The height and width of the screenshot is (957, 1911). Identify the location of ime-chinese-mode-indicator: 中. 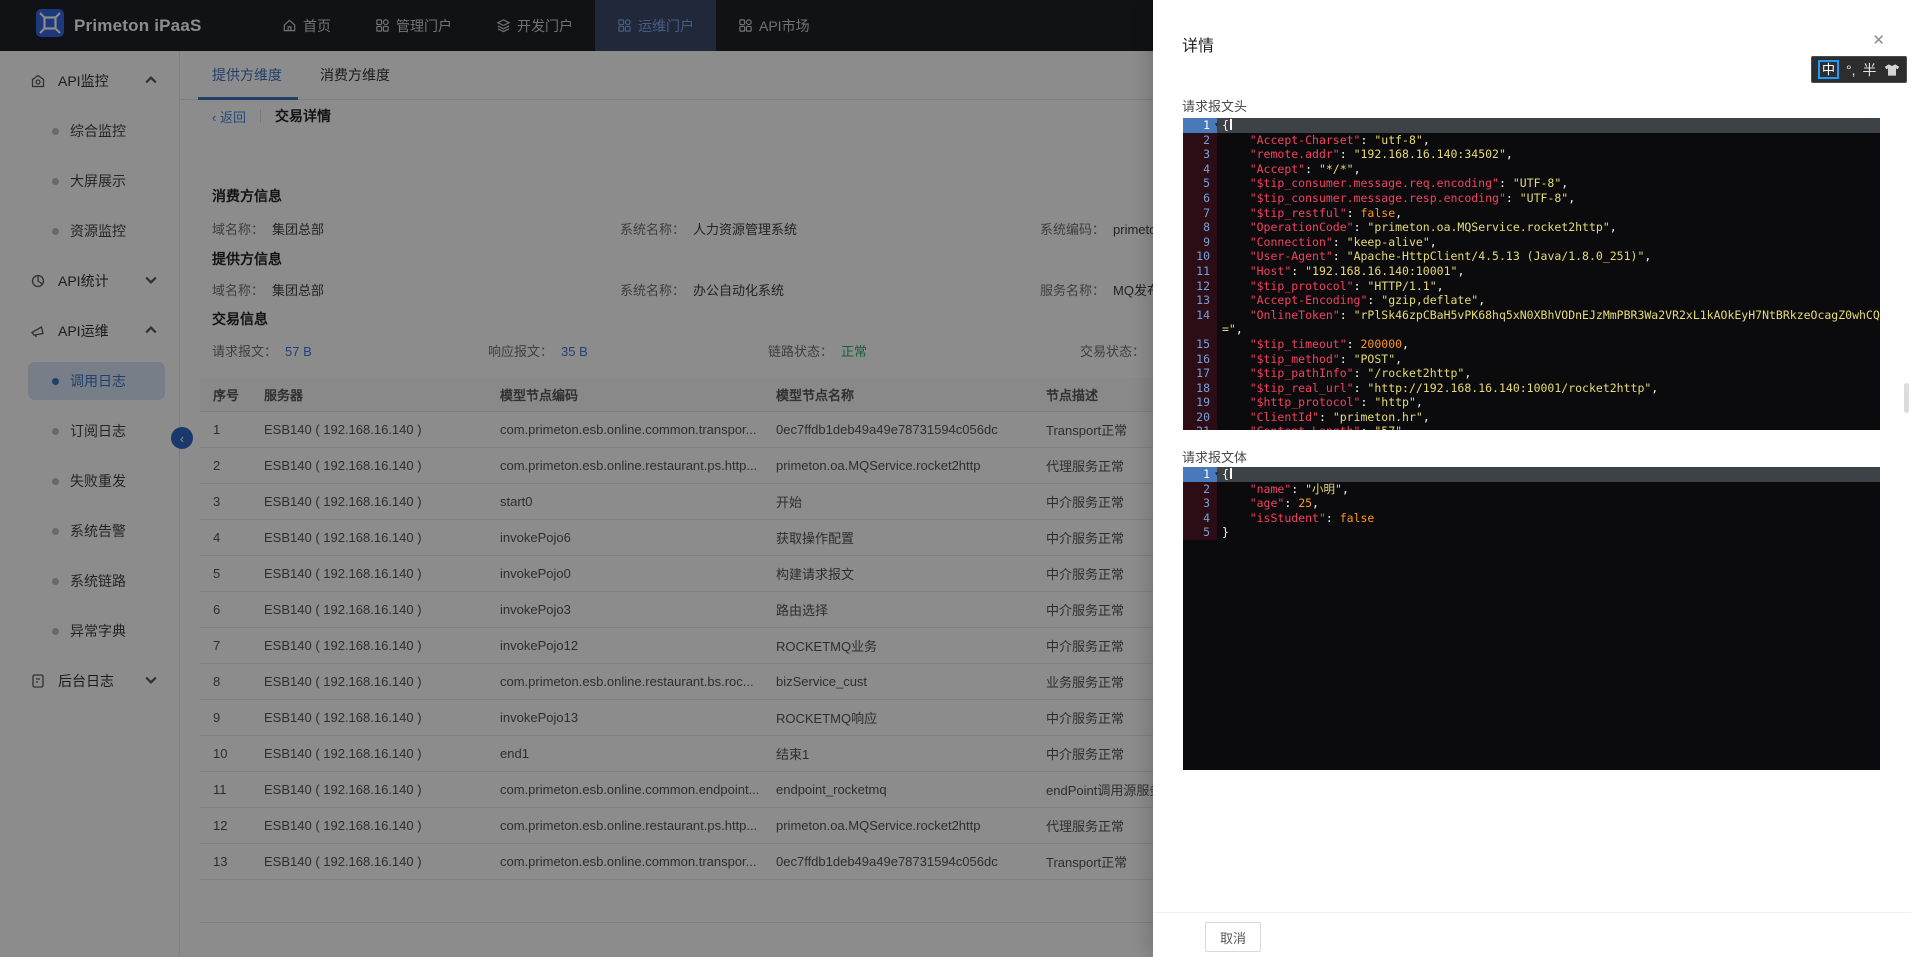
(1829, 69).